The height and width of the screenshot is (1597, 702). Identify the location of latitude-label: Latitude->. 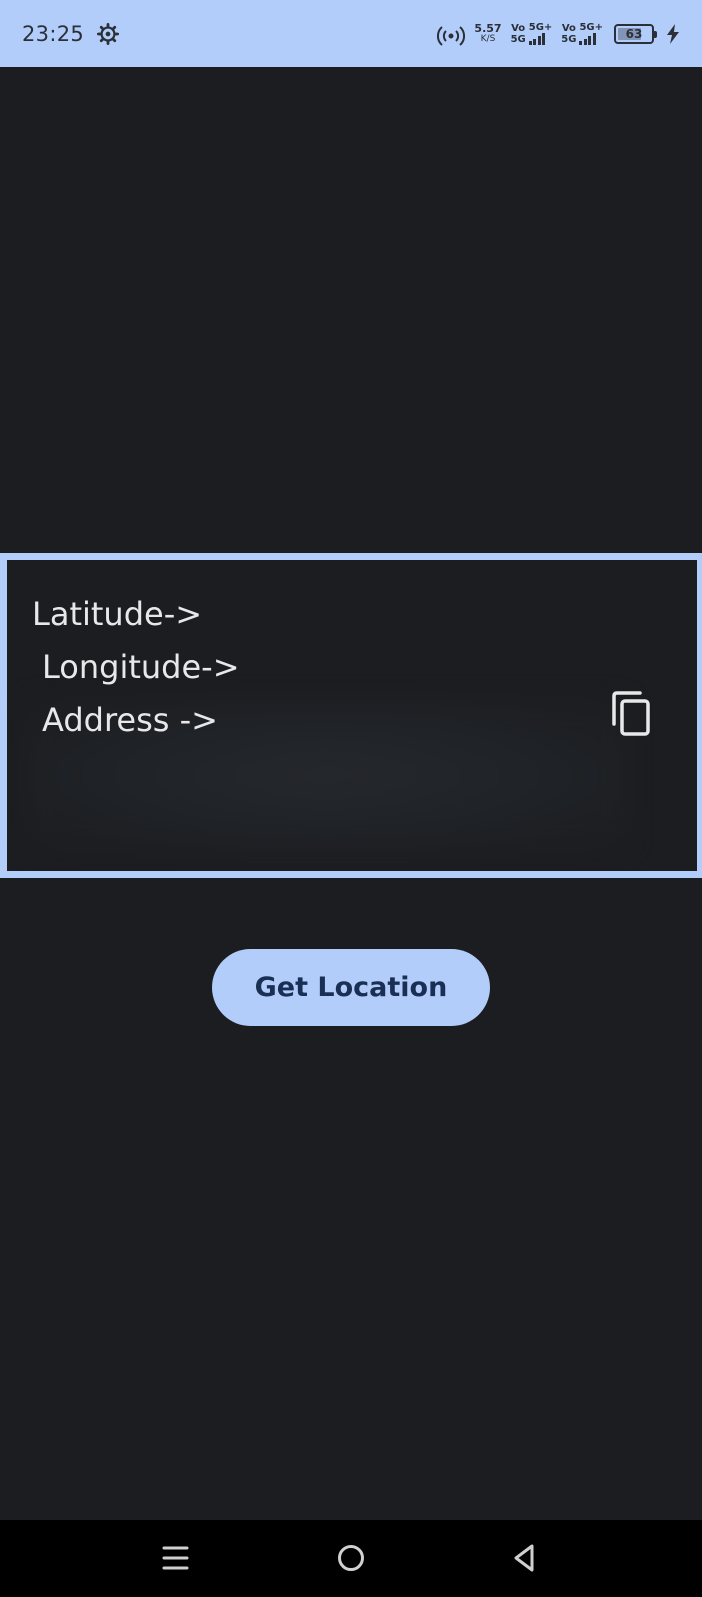
(117, 614).